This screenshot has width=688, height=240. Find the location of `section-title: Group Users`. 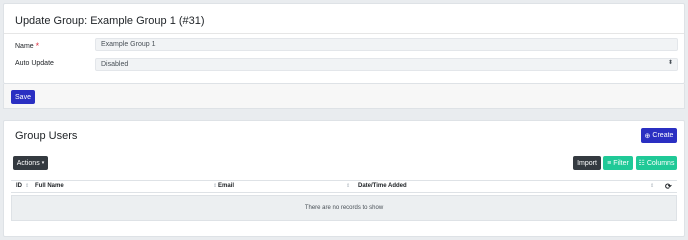

section-title: Group Users is located at coordinates (46, 136).